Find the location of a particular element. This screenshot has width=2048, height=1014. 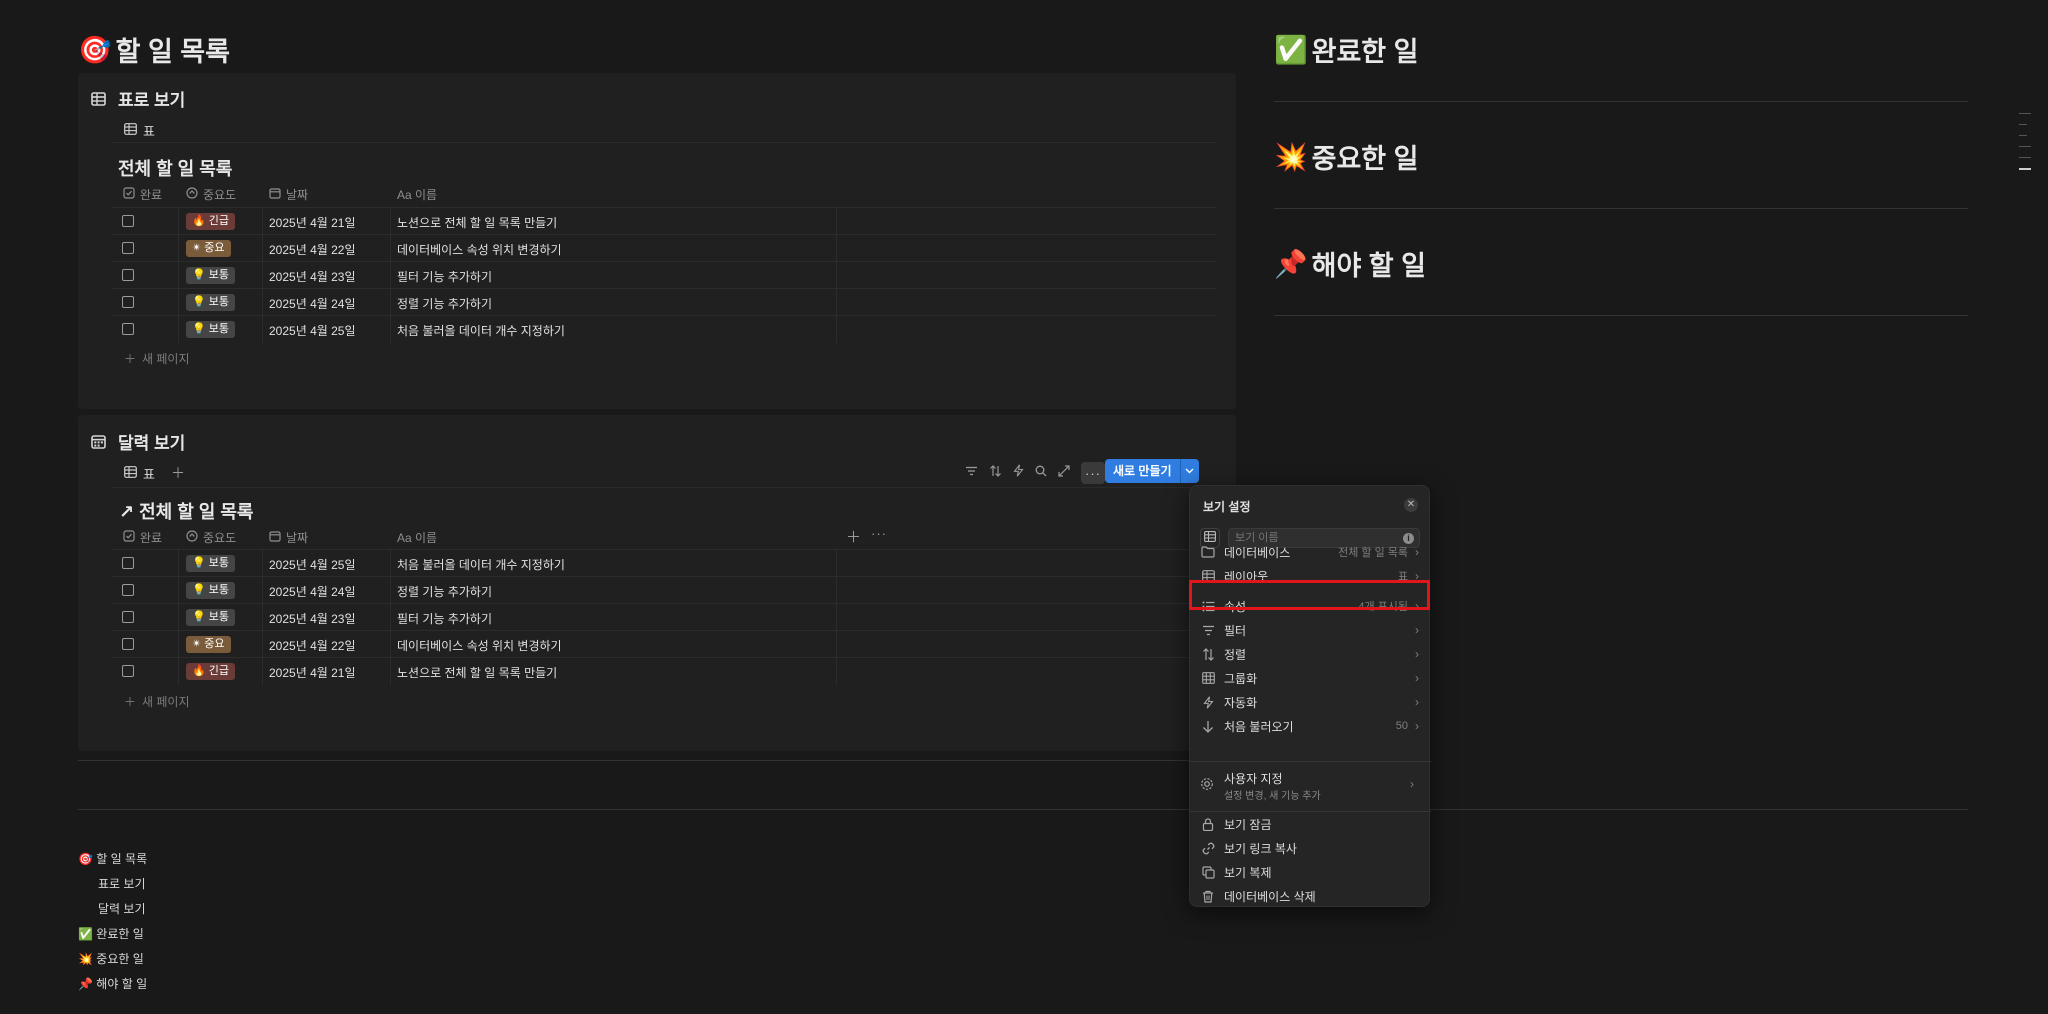

table-of-contents-minimap is located at coordinates (2026, 141).